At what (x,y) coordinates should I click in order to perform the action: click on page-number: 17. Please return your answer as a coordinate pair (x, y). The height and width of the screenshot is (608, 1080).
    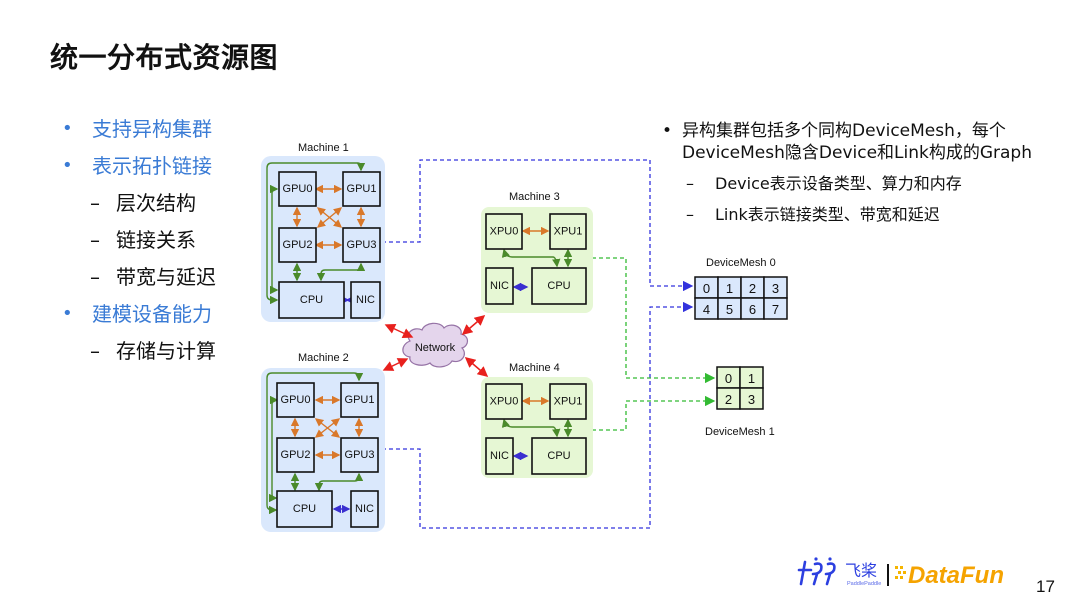
    Looking at the image, I should click on (1045, 586).